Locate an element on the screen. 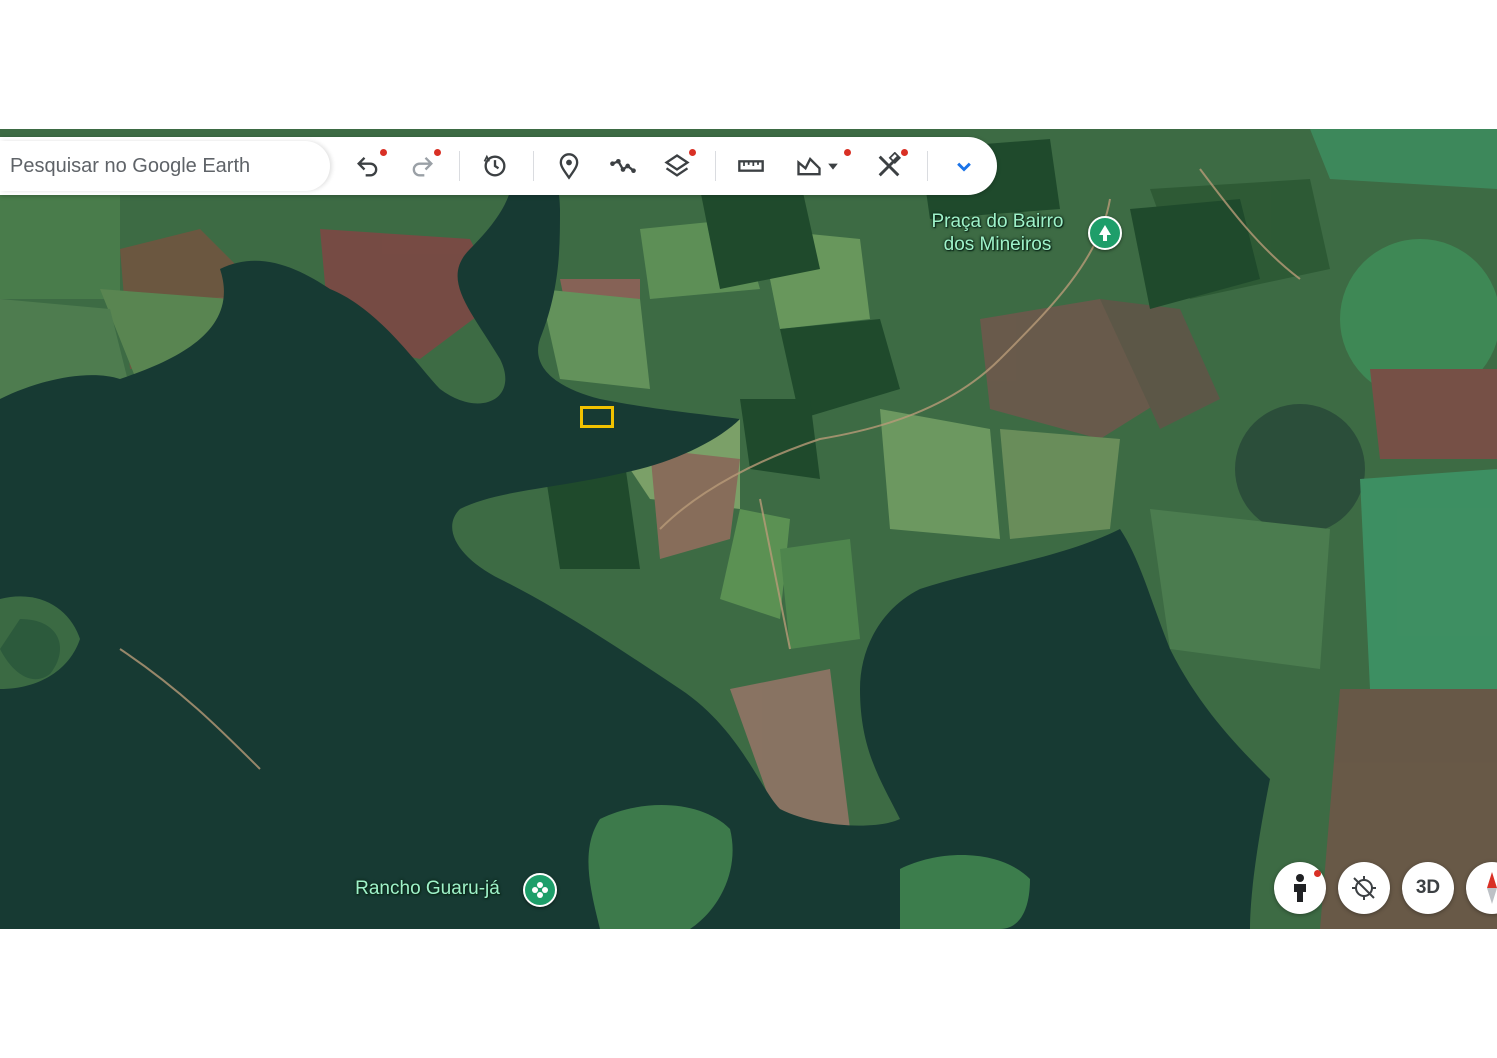  toggle-3d-button: 3D is located at coordinates (1428, 888).